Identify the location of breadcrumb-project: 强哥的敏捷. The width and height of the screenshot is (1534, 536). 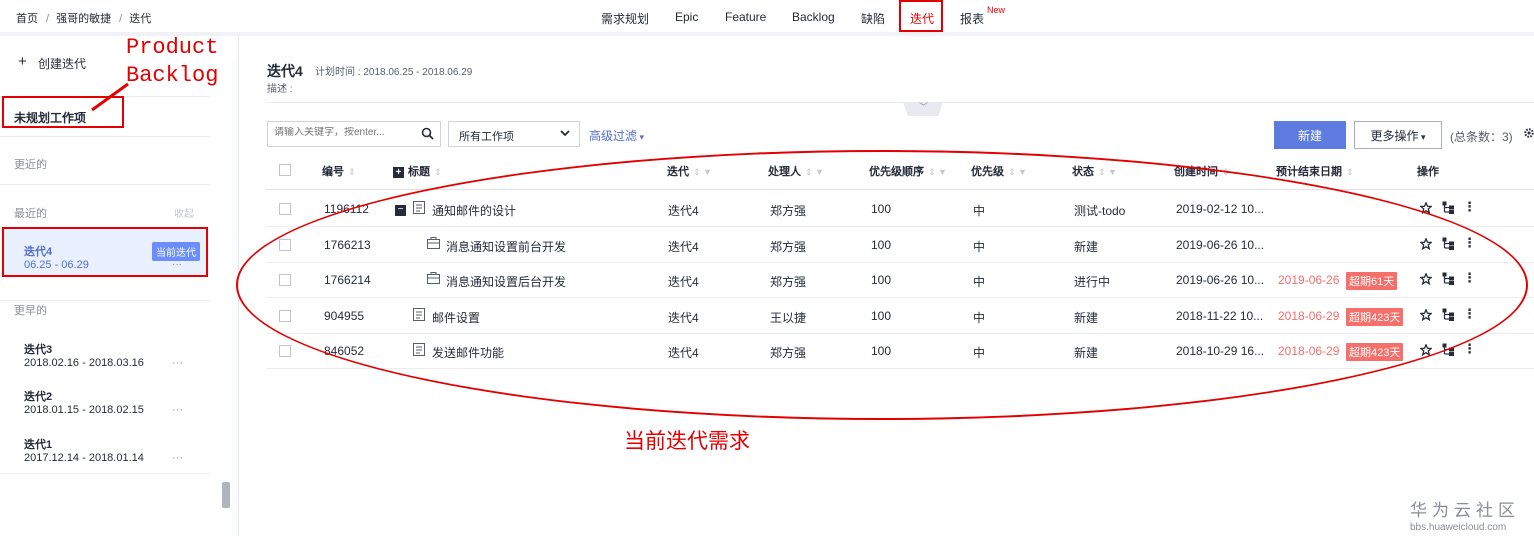
(83, 19).